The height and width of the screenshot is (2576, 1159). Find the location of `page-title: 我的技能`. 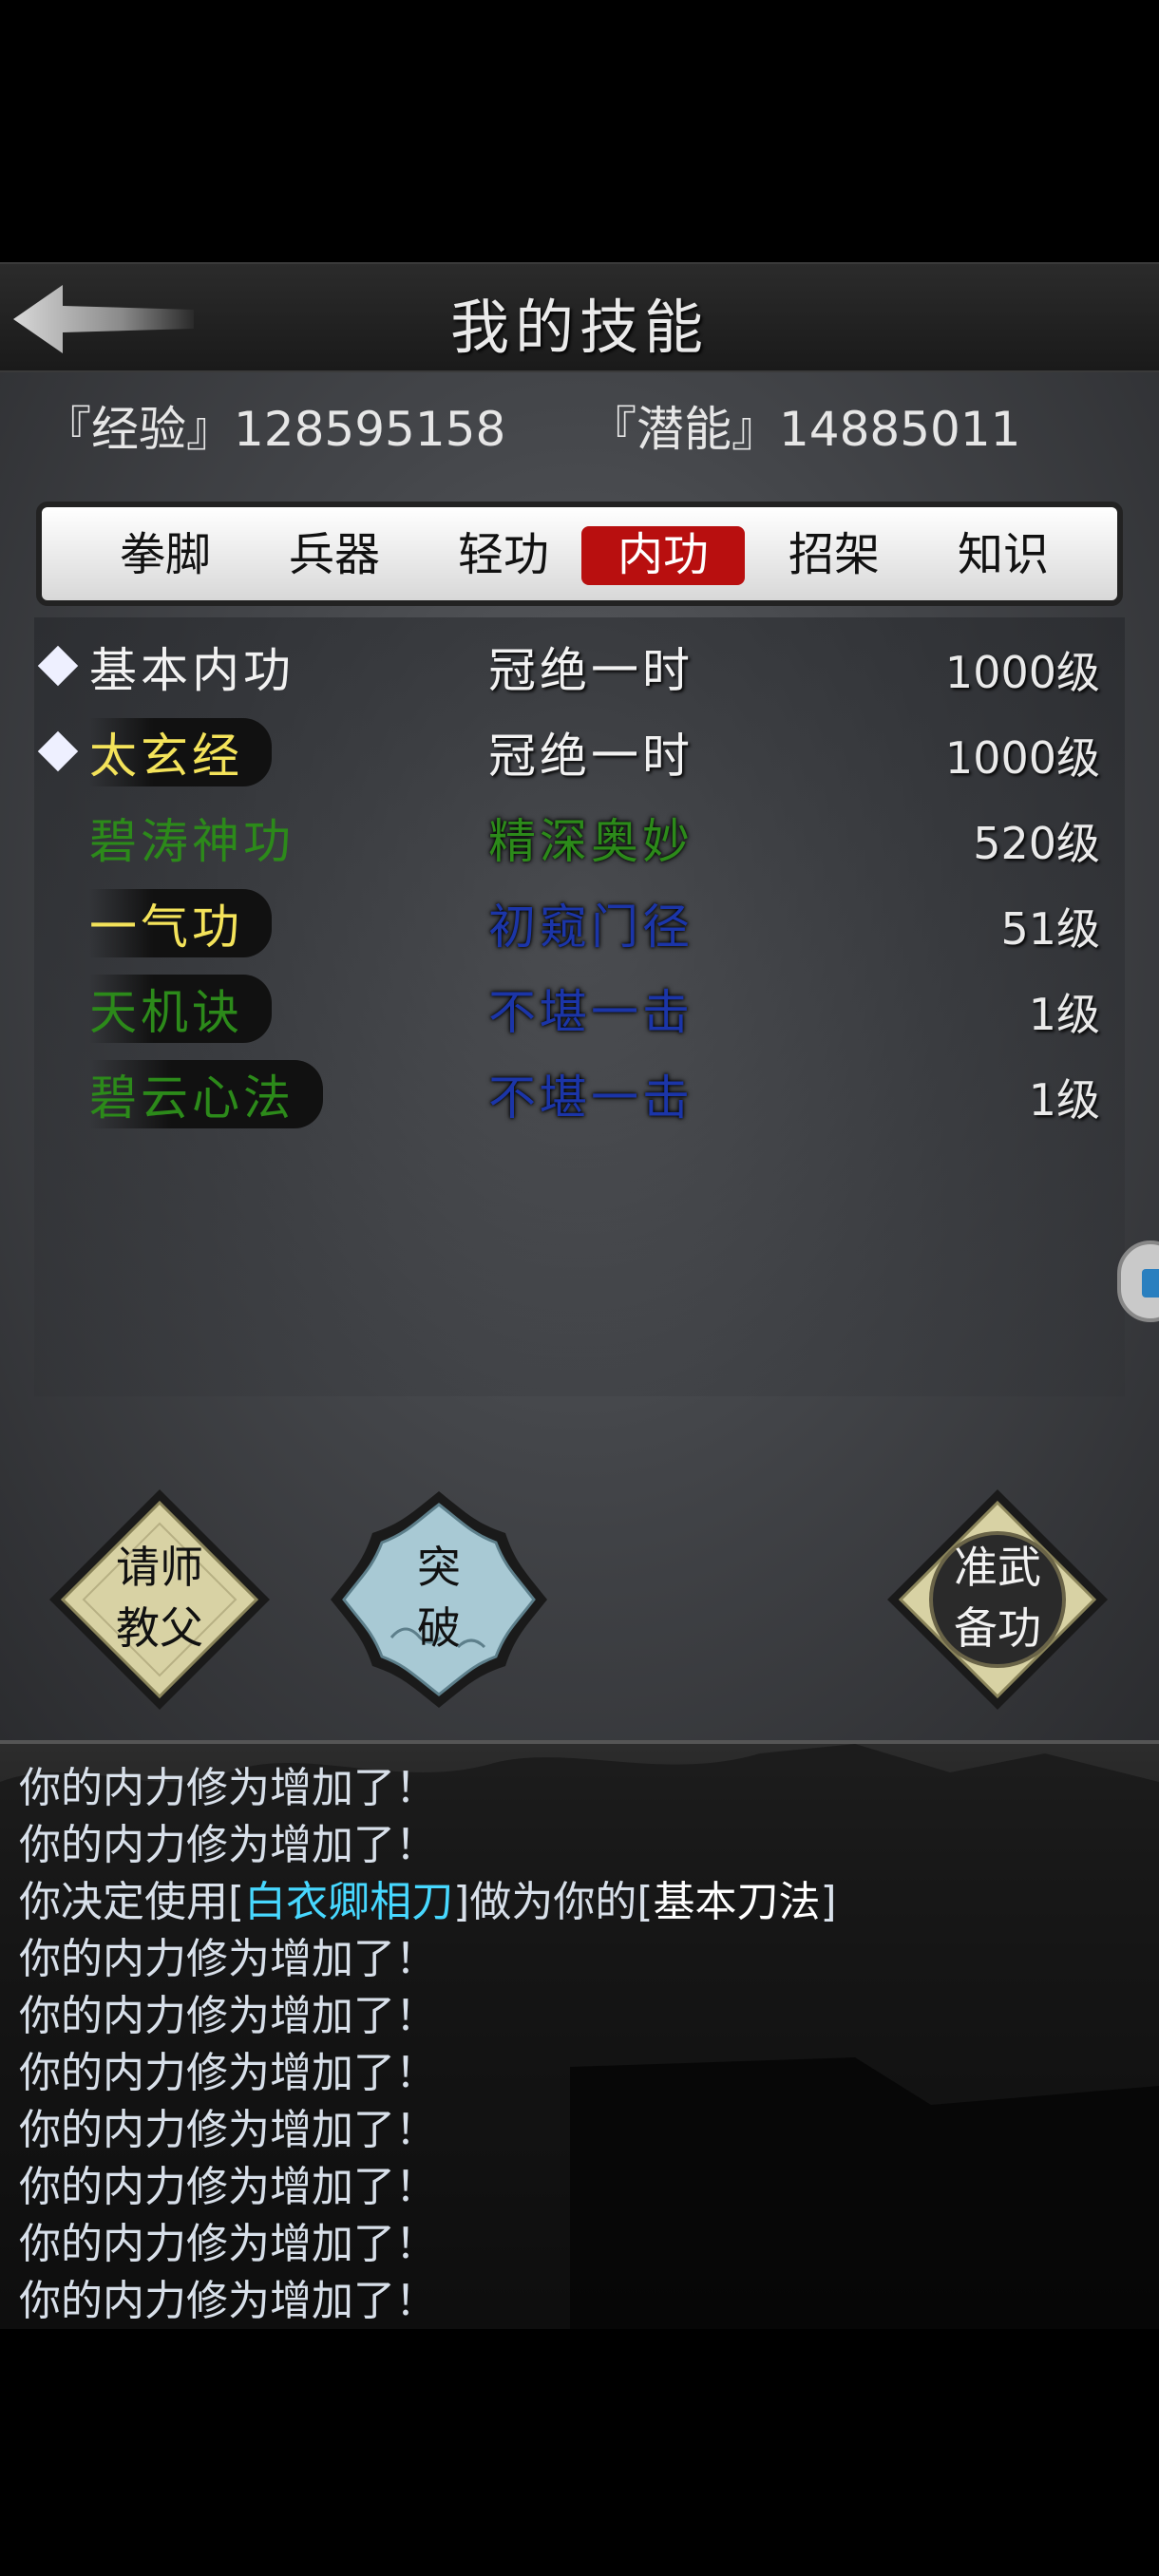

page-title: 我的技能 is located at coordinates (579, 327).